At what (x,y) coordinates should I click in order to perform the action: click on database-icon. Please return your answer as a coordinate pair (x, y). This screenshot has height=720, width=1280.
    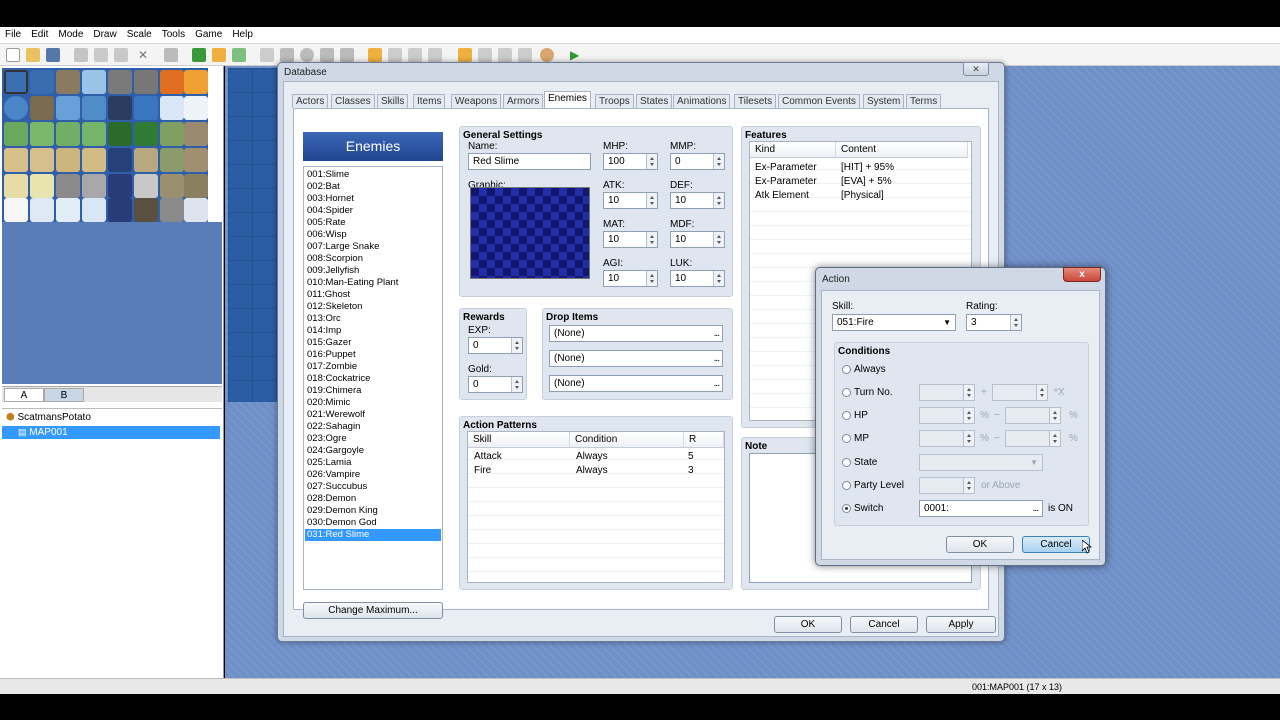
    Looking at the image, I should click on (465, 55).